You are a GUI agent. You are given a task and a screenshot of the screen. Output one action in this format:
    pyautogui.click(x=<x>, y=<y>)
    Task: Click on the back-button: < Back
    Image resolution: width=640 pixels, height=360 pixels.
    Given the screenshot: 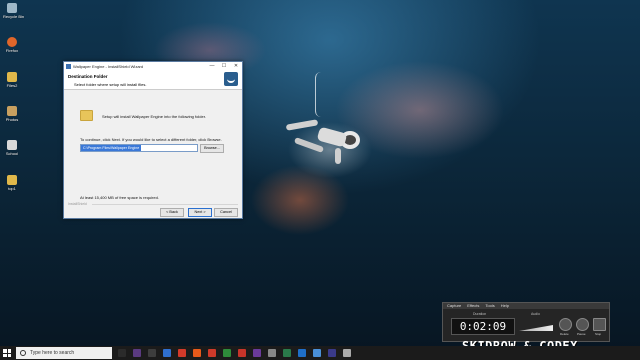 What is the action you would take?
    pyautogui.click(x=172, y=212)
    